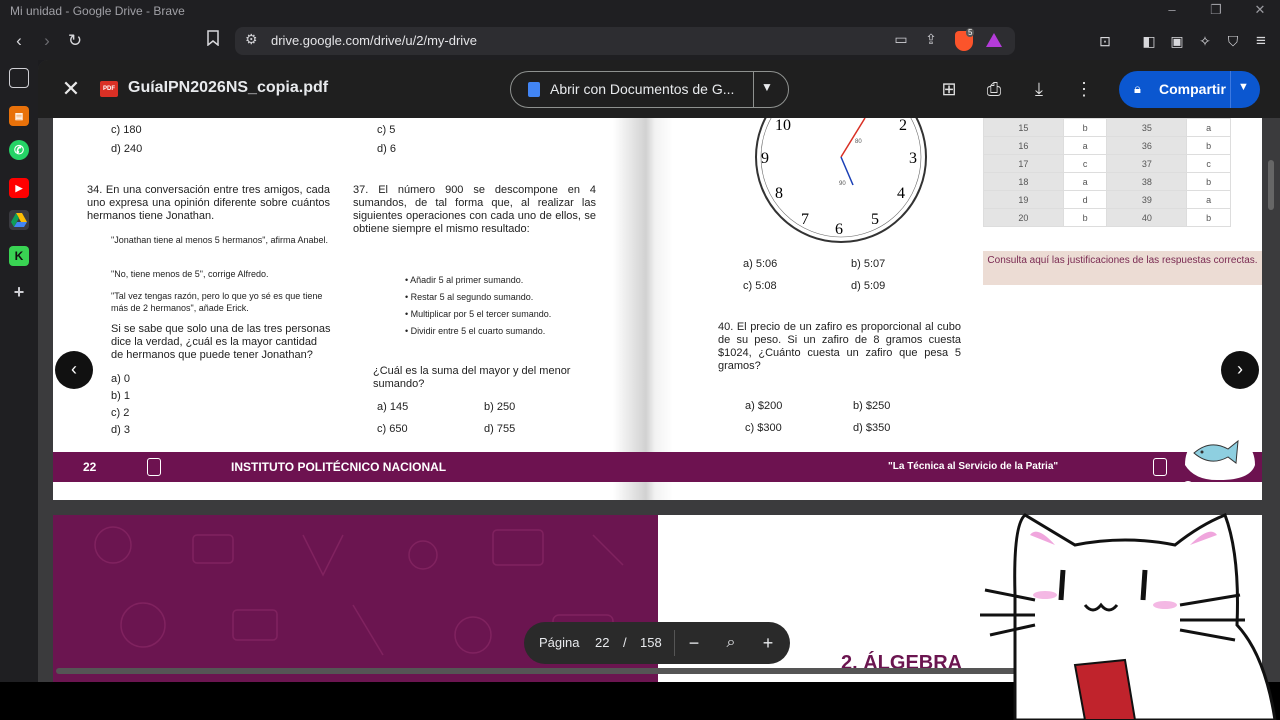 This screenshot has height=720, width=1280. What do you see at coordinates (464, 280) in the screenshot?
I see `q37-bullet-1: • Añadir 5 al primer sumando.` at bounding box center [464, 280].